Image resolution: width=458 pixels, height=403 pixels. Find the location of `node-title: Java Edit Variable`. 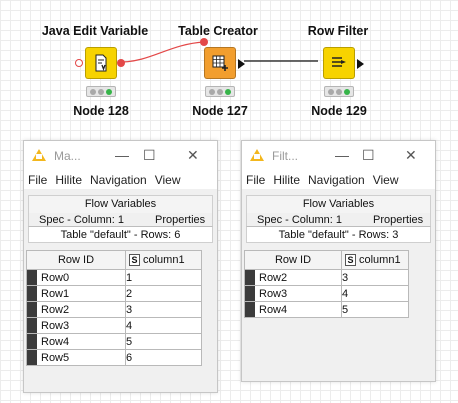

node-title: Java Edit Variable is located at coordinates (95, 31).